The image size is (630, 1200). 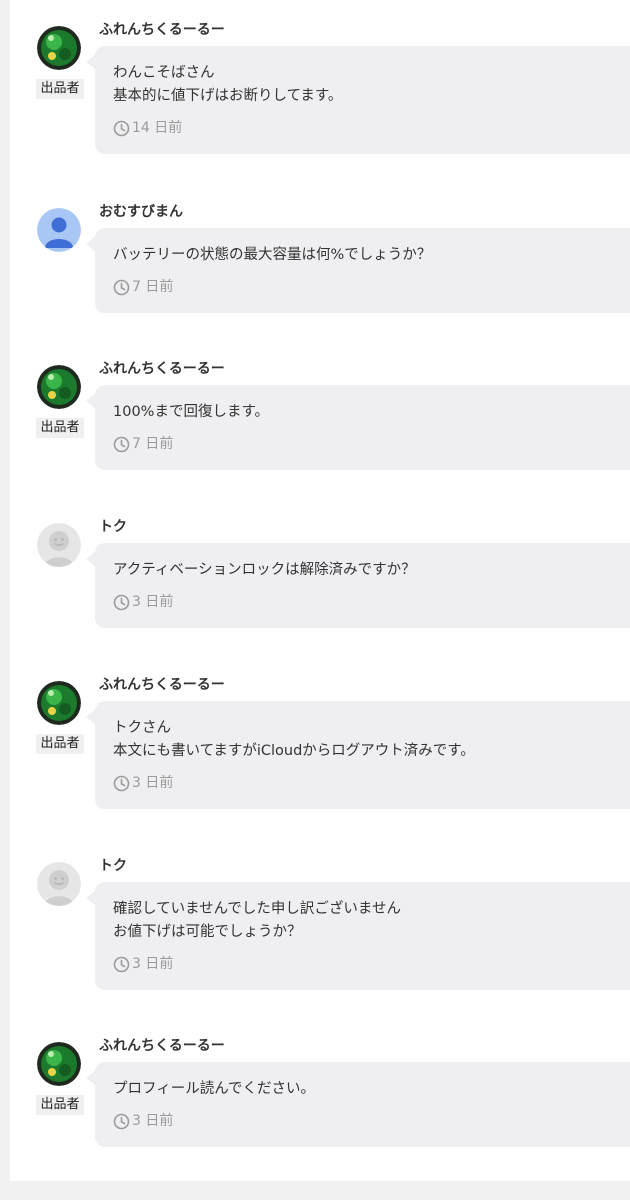 What do you see at coordinates (257, 920) in the screenshot?
I see `comment-message: 確認していませんでした申し訳ございません お値下げは可能でしょうか？` at bounding box center [257, 920].